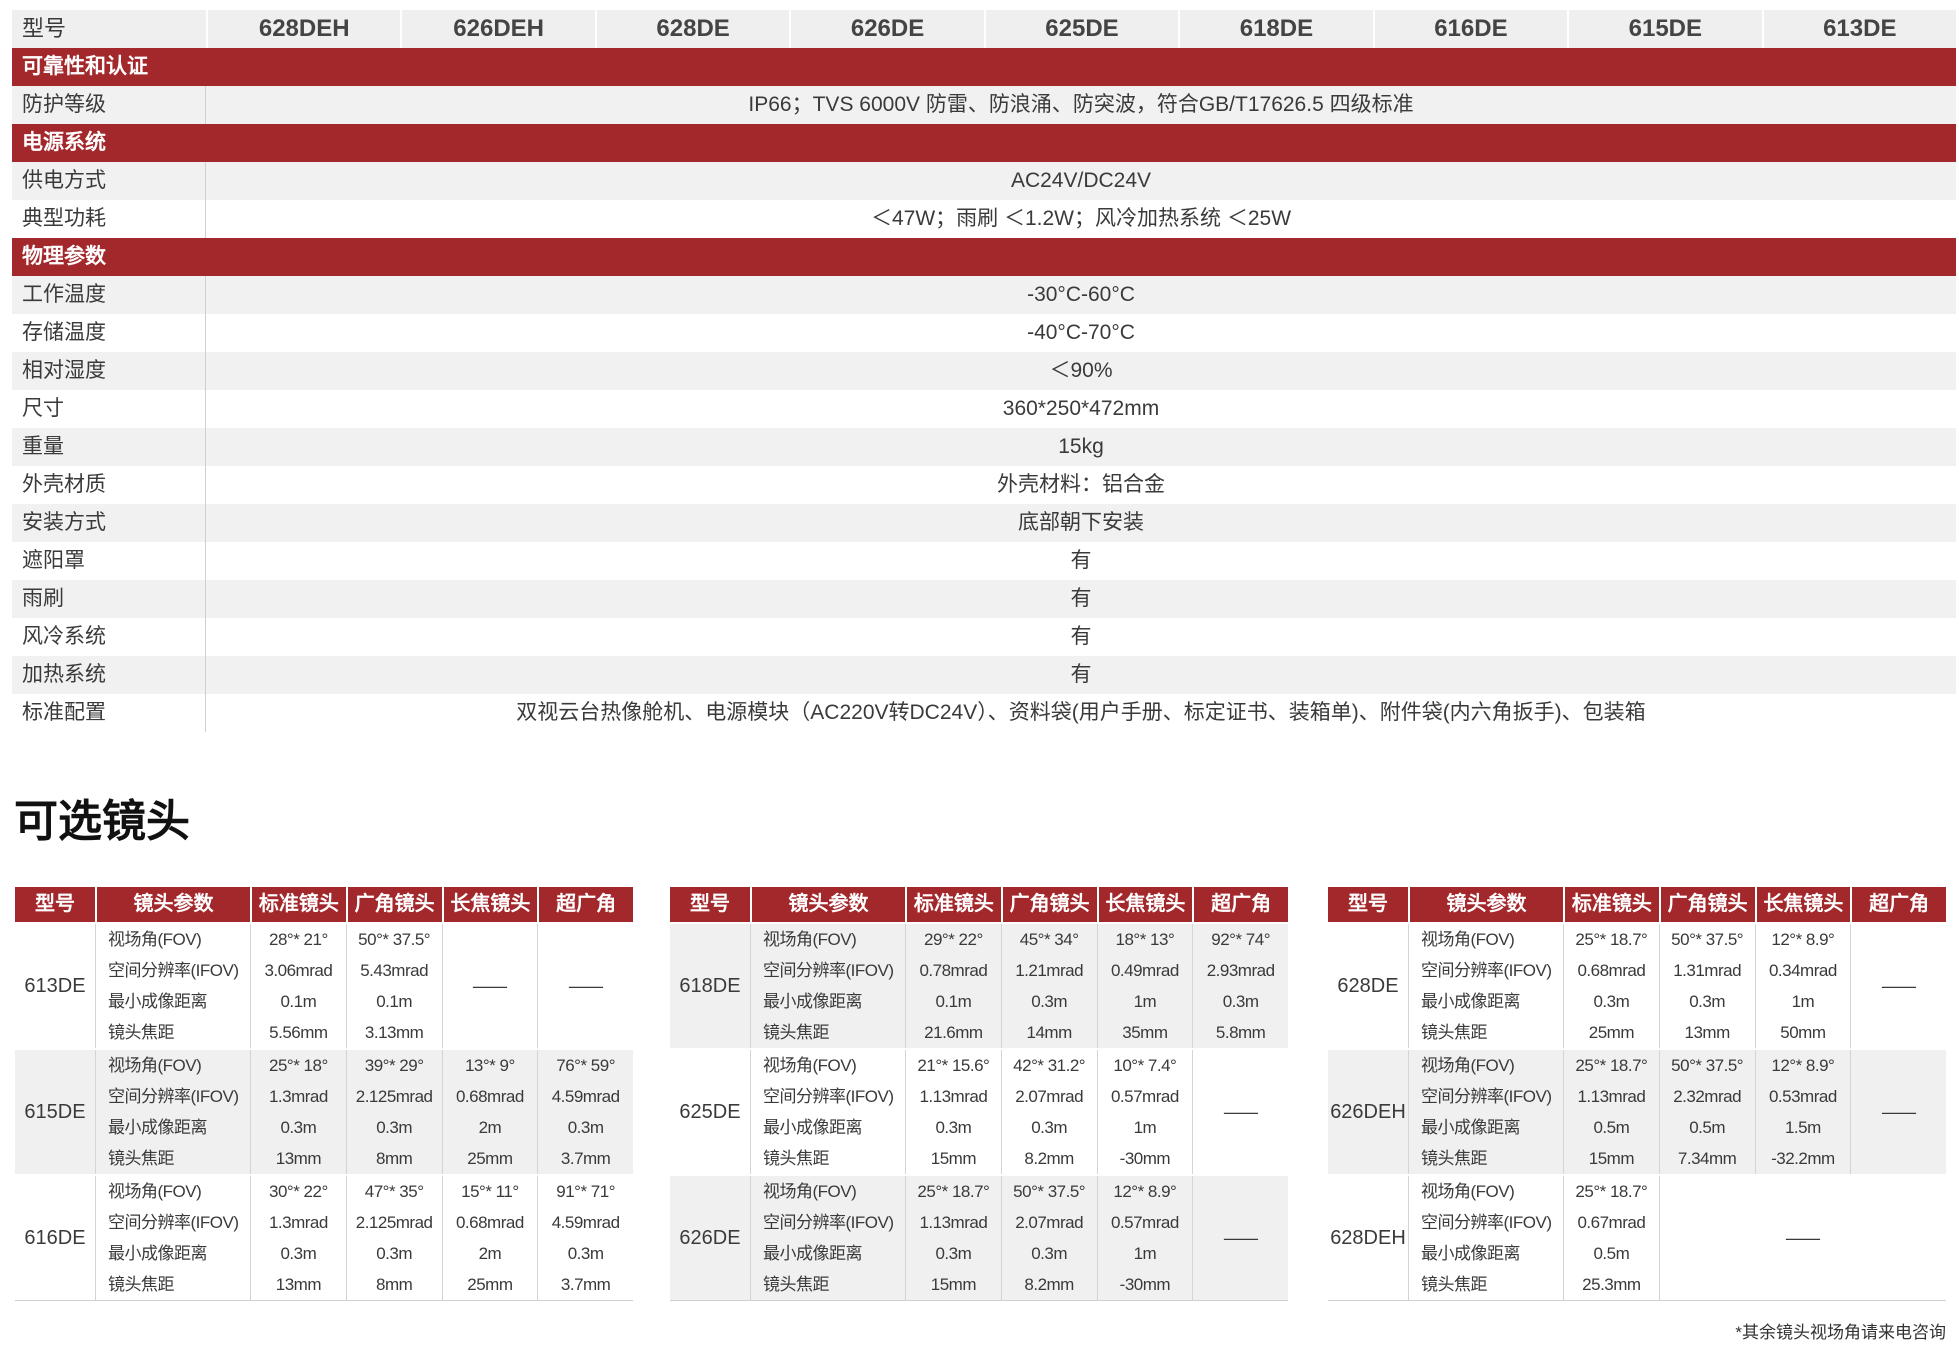  What do you see at coordinates (953, 970) in the screenshot?
I see `lens-value: 0.78mrad` at bounding box center [953, 970].